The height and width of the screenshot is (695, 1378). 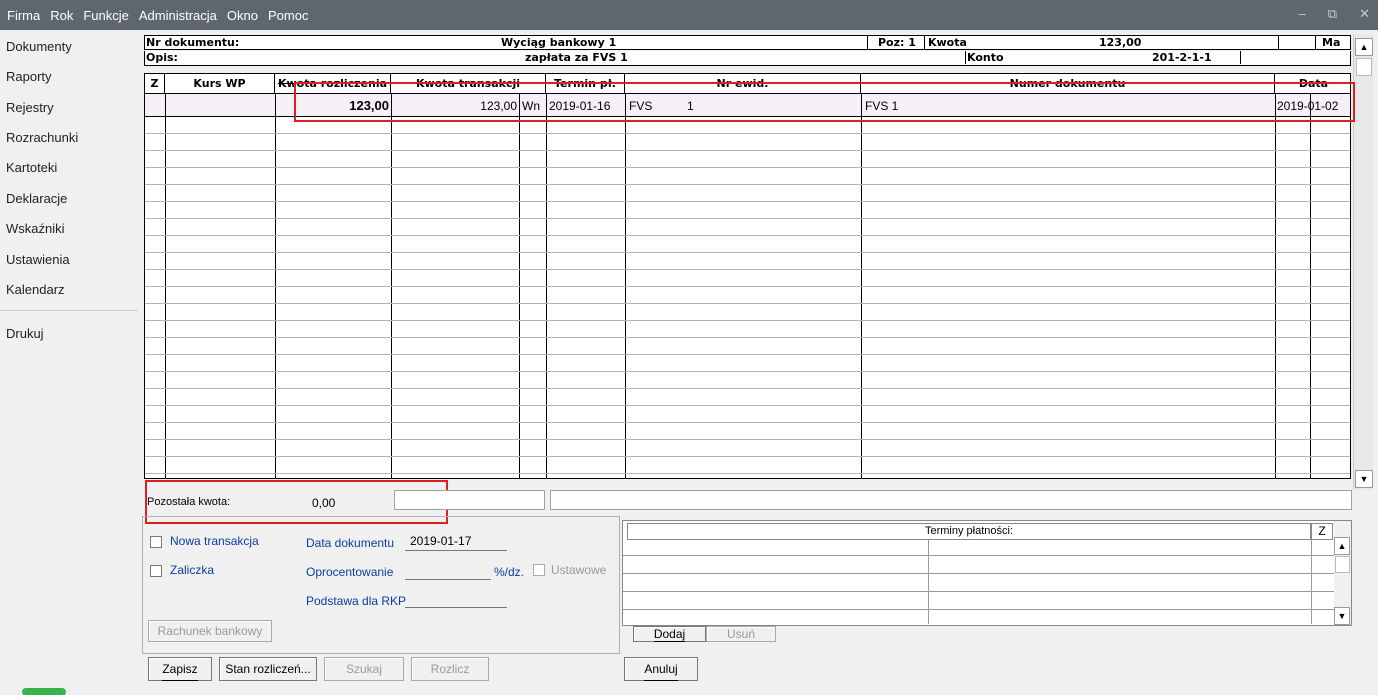 What do you see at coordinates (824, 102) in the screenshot?
I see `highlight-data-row` at bounding box center [824, 102].